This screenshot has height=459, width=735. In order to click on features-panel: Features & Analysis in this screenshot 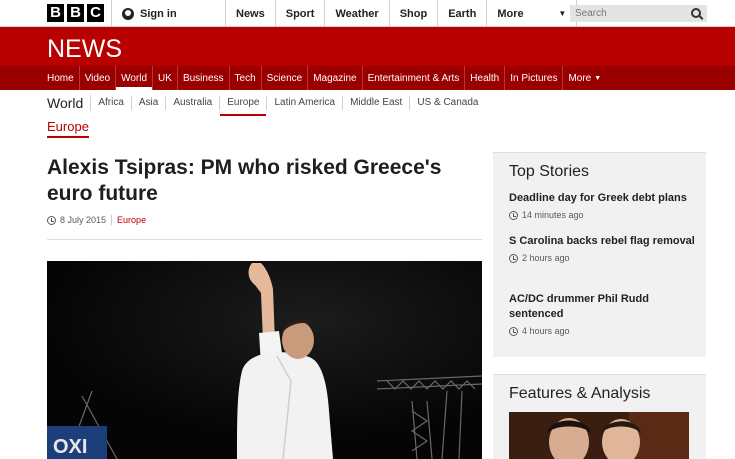, I will do `click(599, 416)`.